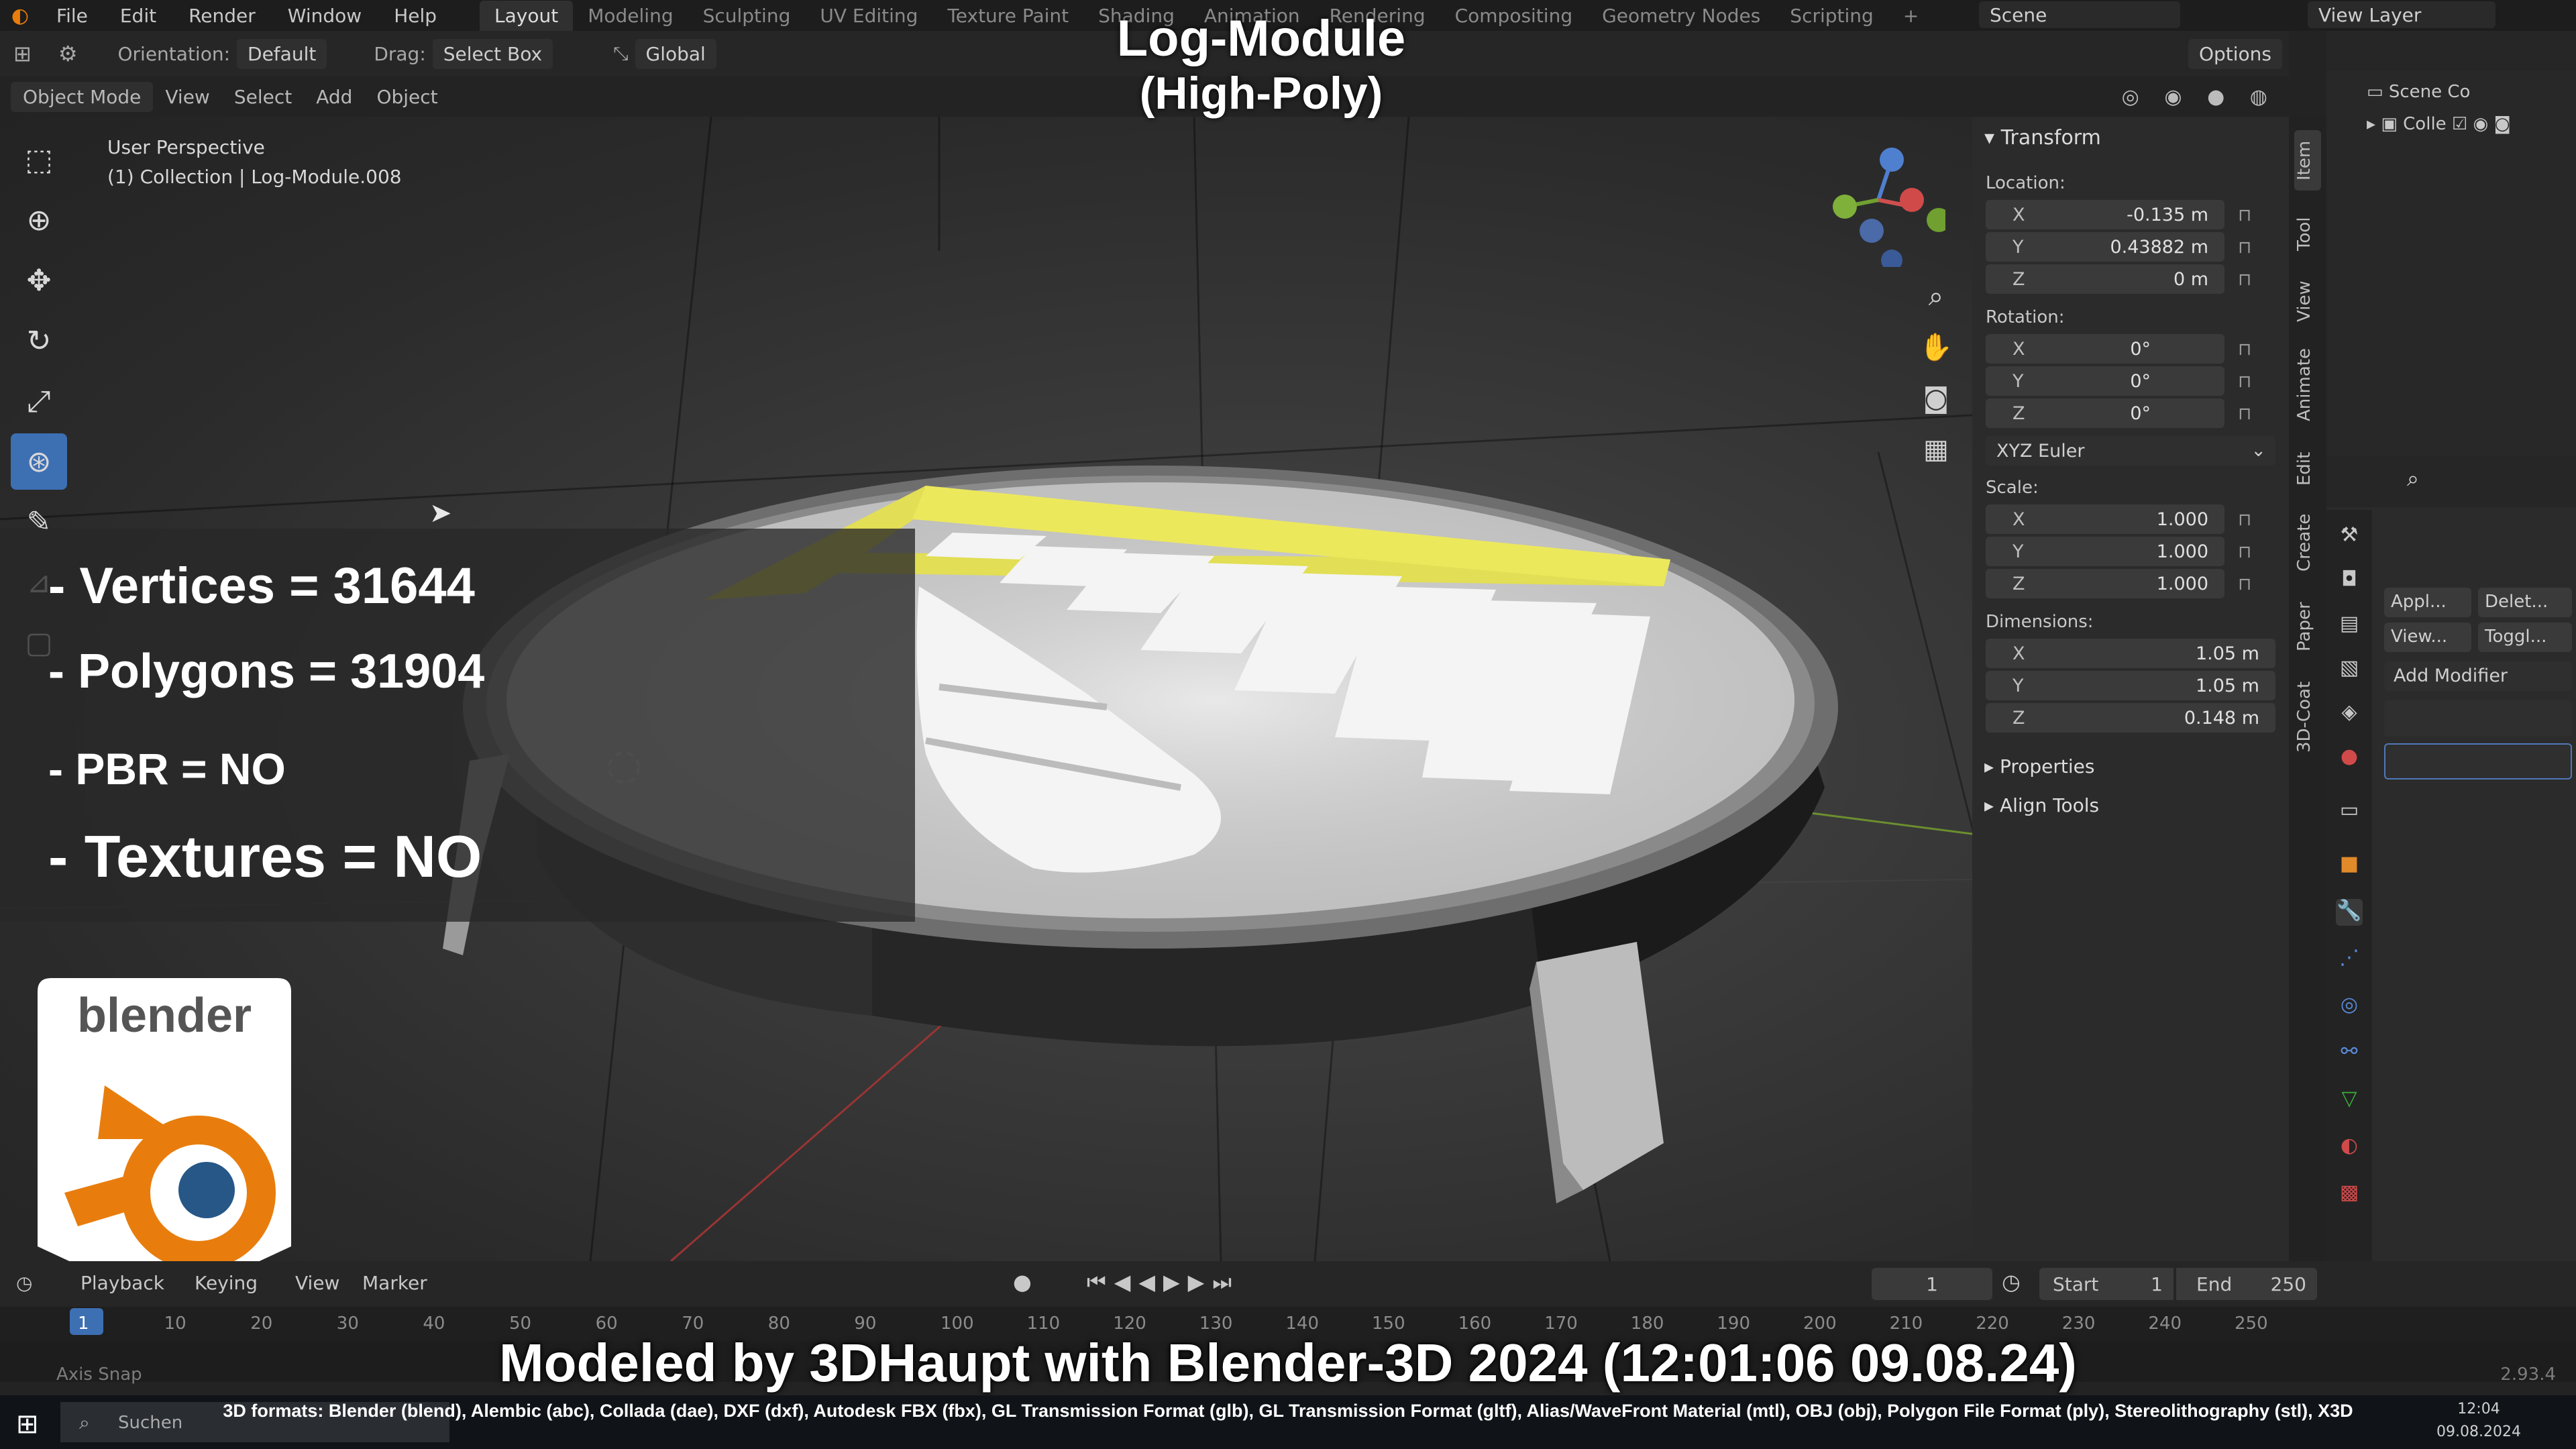  Describe the element at coordinates (2307, 301) in the screenshot. I see `tab-view: View` at that location.